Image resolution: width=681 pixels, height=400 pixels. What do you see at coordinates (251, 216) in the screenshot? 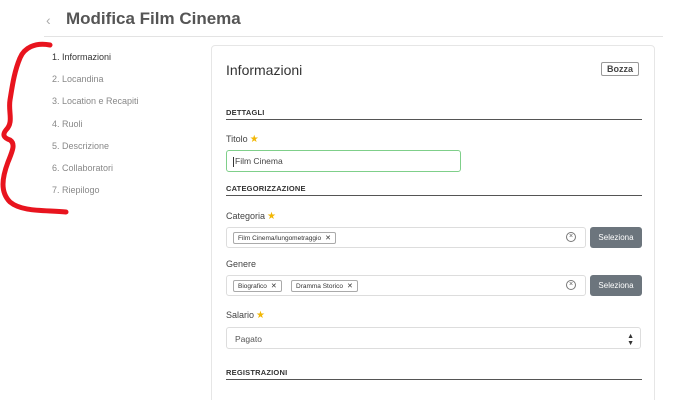
I see `category-label: Categoria ★` at bounding box center [251, 216].